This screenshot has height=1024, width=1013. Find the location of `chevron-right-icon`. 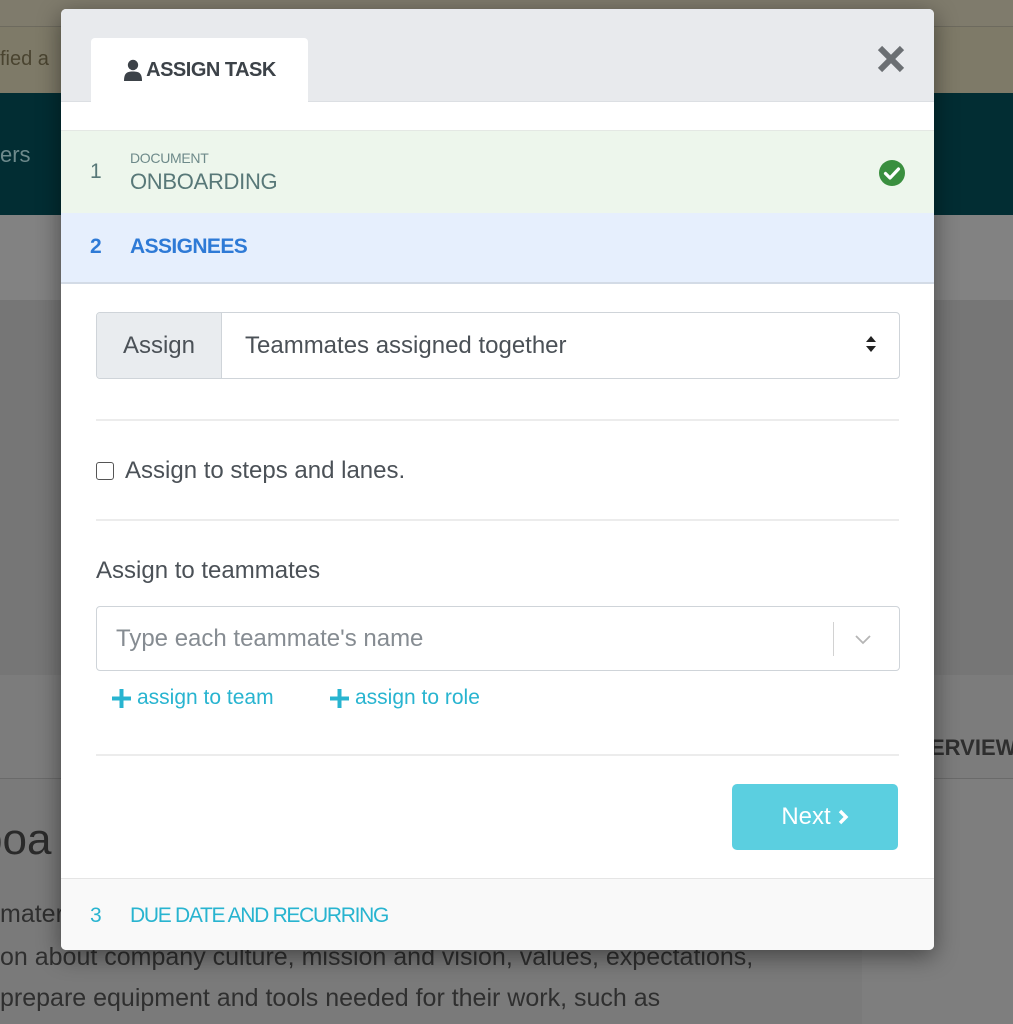

chevron-right-icon is located at coordinates (843, 817).